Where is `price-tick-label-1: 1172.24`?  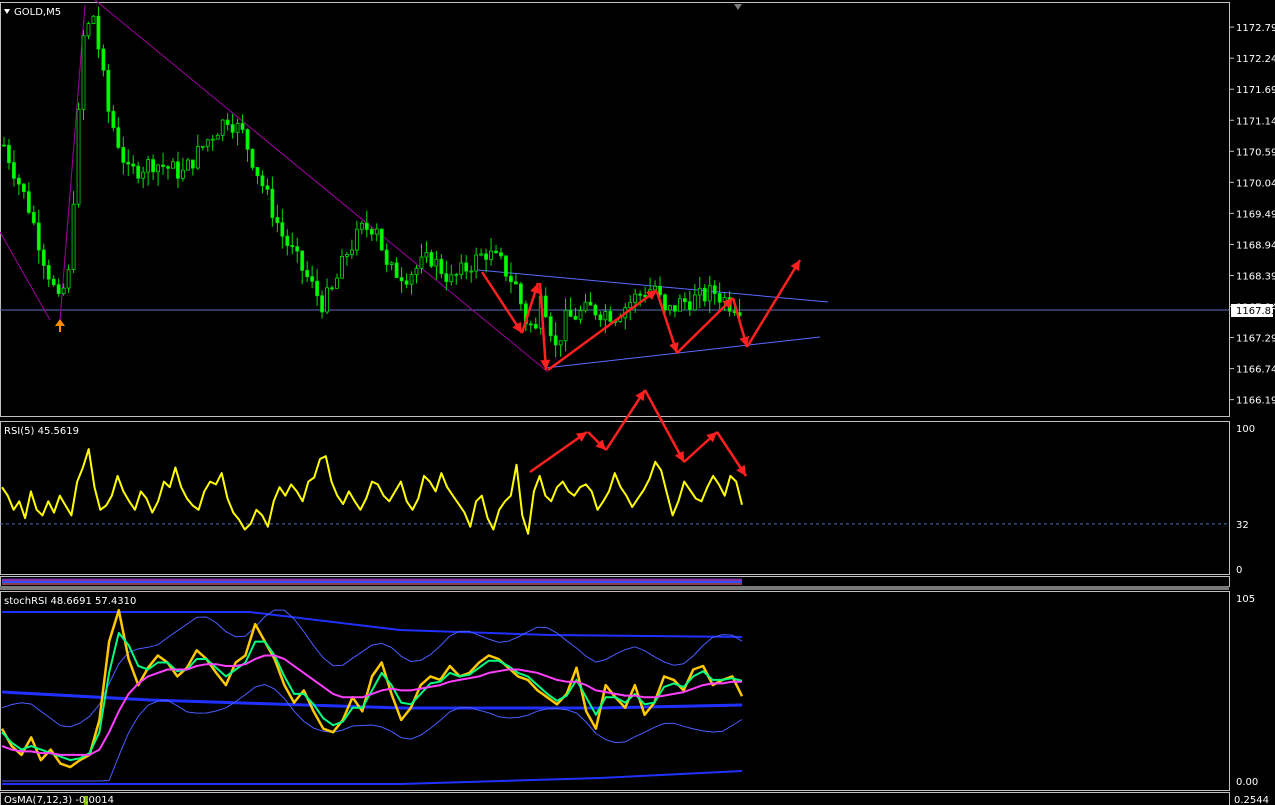
price-tick-label-1: 1172.24 is located at coordinates (1255, 59).